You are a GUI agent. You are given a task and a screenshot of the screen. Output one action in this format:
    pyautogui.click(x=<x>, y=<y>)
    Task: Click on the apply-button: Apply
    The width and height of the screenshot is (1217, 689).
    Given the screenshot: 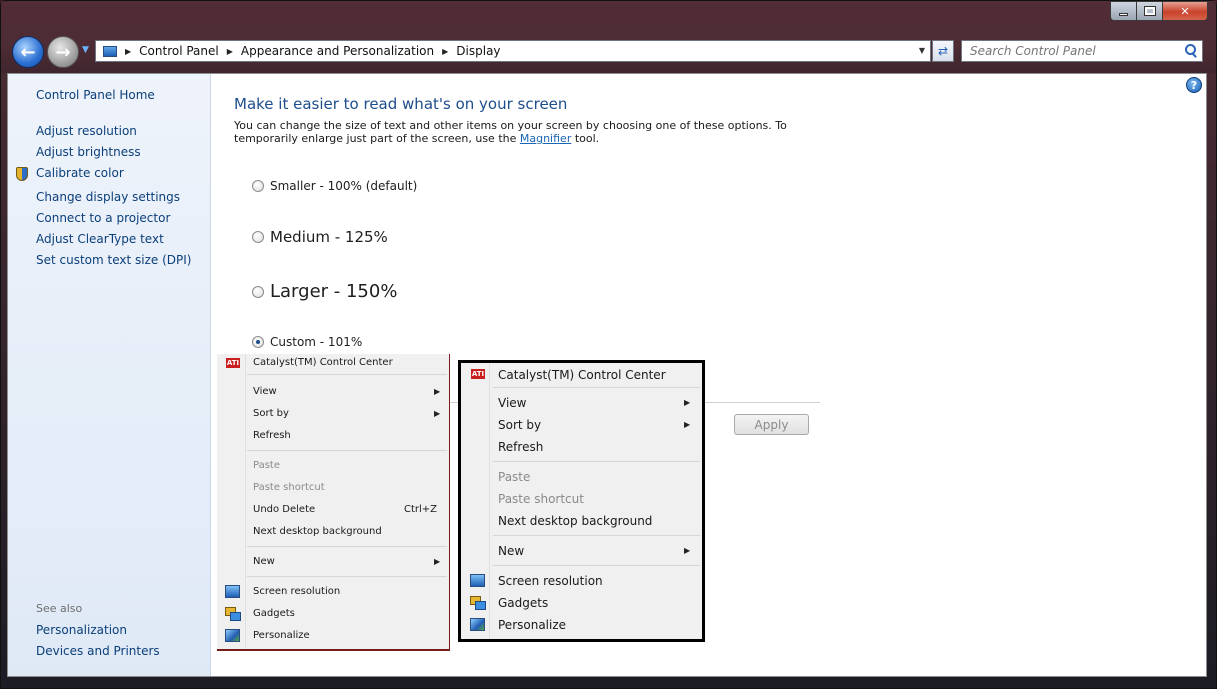 What is the action you would take?
    pyautogui.click(x=771, y=424)
    